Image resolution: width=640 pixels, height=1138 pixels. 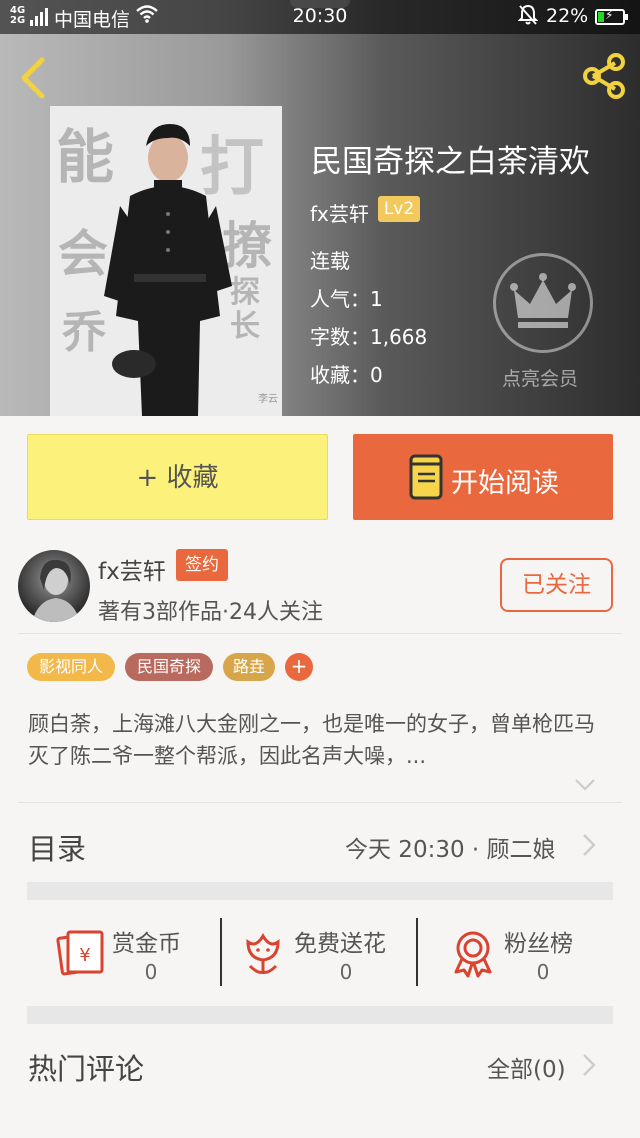 I want to click on clock: 20:30, so click(x=320, y=16).